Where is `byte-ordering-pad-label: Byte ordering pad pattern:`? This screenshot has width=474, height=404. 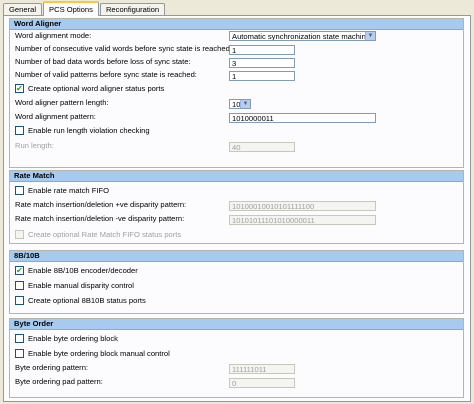 byte-ordering-pad-label: Byte ordering pad pattern: is located at coordinates (59, 381).